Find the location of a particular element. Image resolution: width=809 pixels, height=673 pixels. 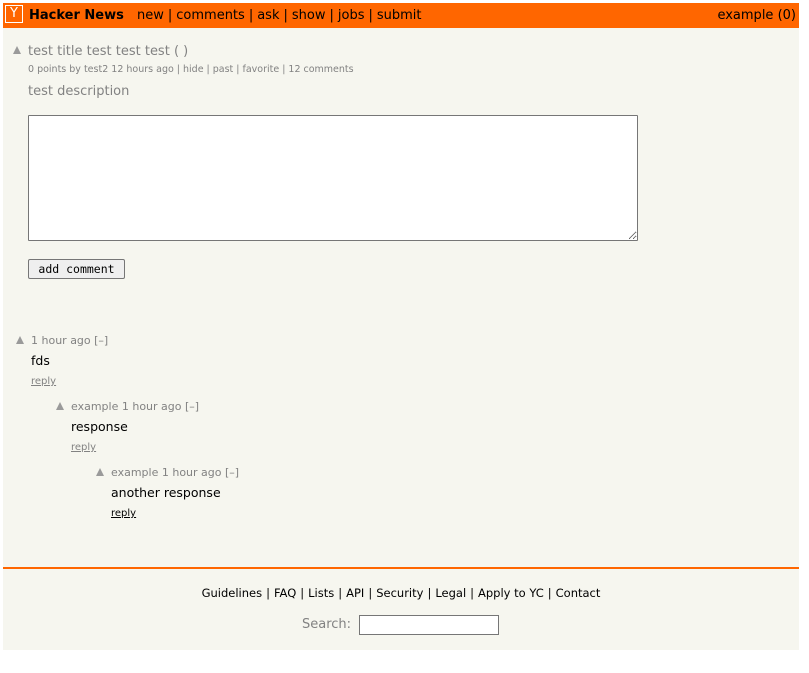

footer-legal-link: Legal is located at coordinates (450, 593).